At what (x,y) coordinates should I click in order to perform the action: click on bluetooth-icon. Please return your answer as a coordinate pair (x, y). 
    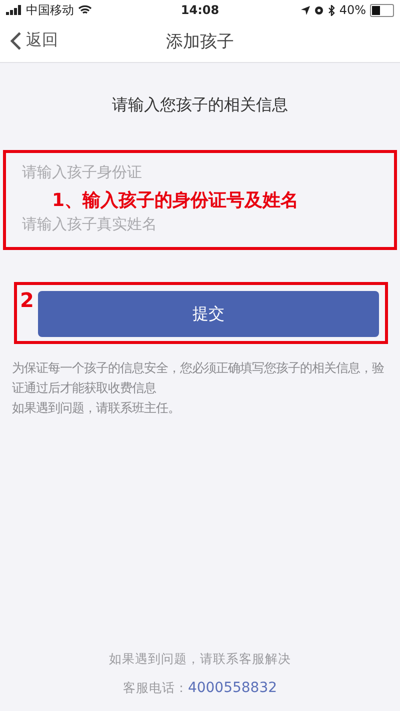
    Looking at the image, I should click on (332, 10).